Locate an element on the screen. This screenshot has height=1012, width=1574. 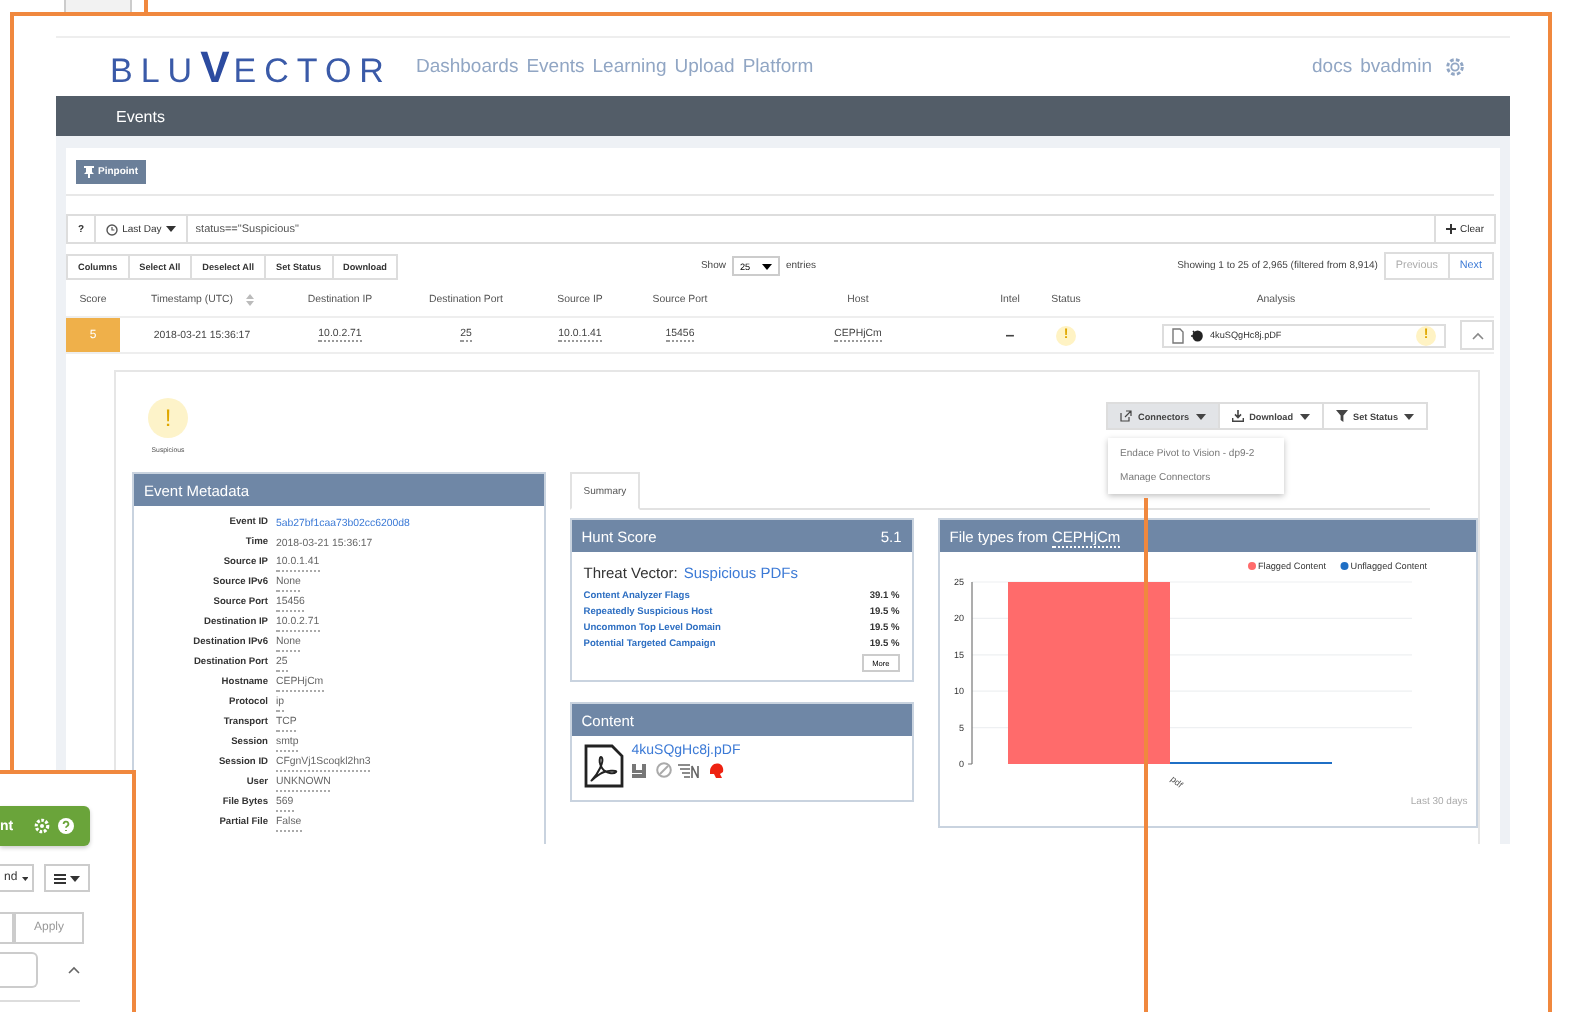
external-link-icon is located at coordinates (1126, 416).